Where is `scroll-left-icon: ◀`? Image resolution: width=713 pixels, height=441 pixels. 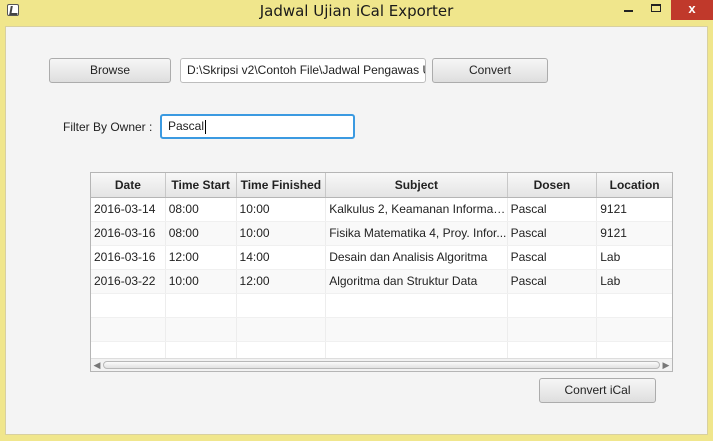
scroll-left-icon: ◀ is located at coordinates (97, 365).